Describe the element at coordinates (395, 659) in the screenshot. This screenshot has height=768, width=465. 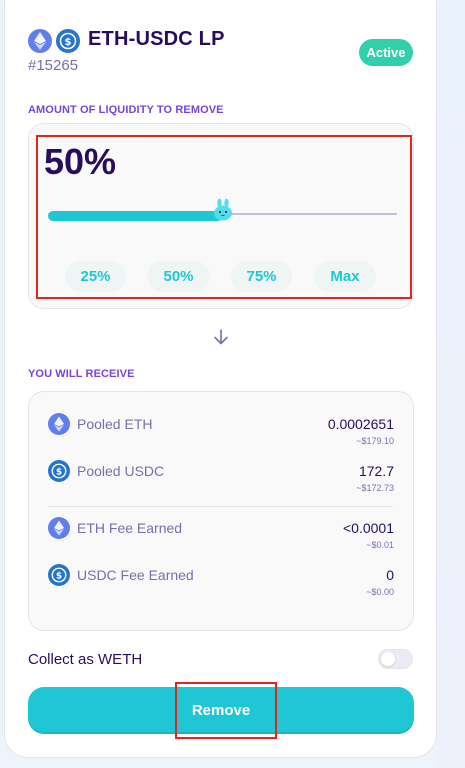
I see `collect-weth-toggle` at that location.